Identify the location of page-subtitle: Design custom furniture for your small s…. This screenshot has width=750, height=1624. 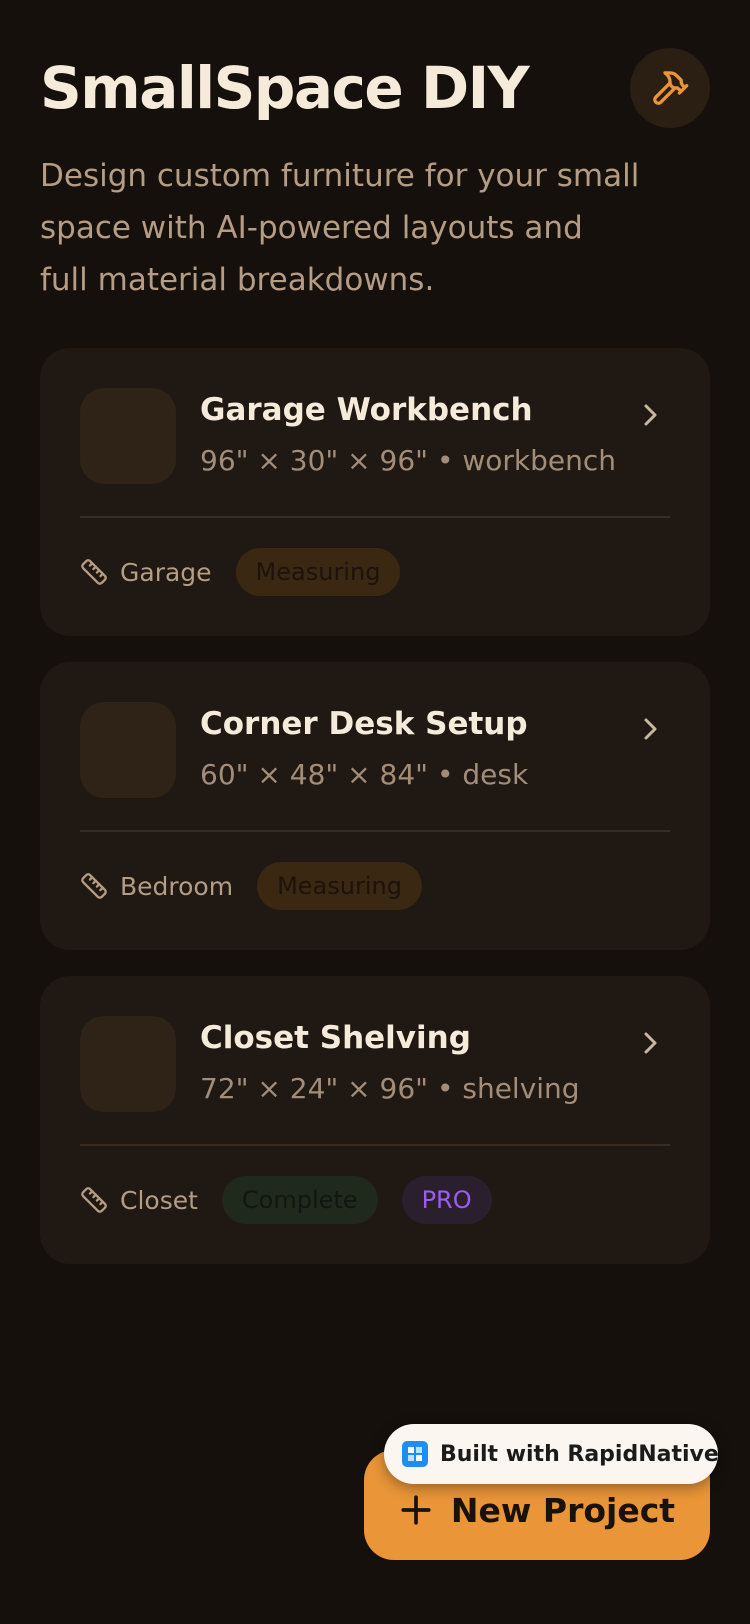
(340, 228).